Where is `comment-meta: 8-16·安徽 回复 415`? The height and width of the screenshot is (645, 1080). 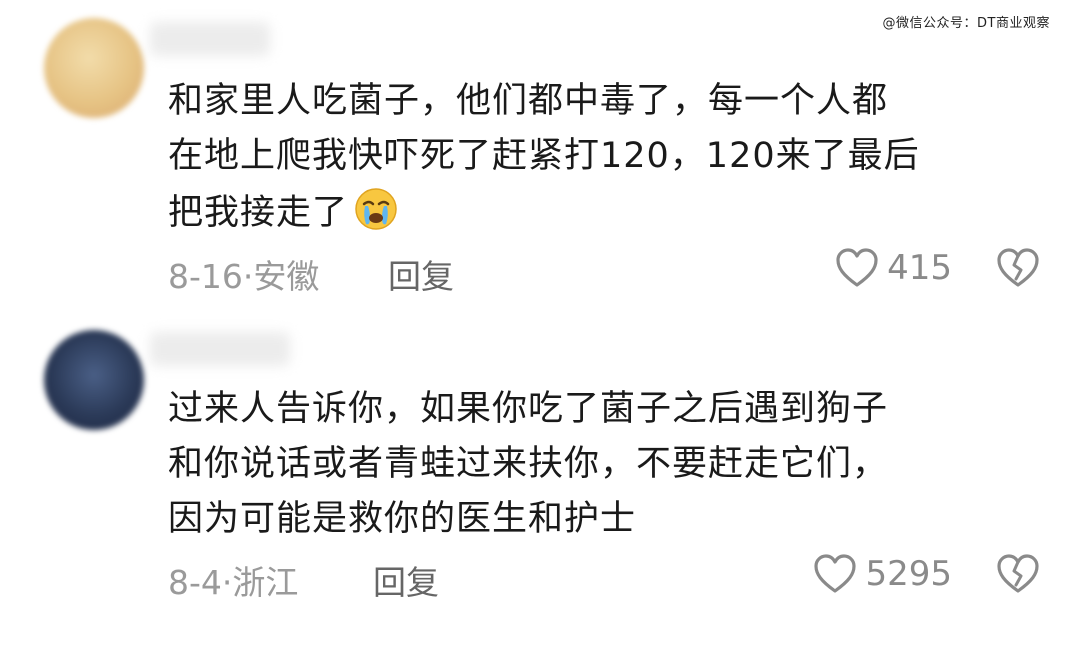 comment-meta: 8-16·安徽 回复 415 is located at coordinates (608, 272).